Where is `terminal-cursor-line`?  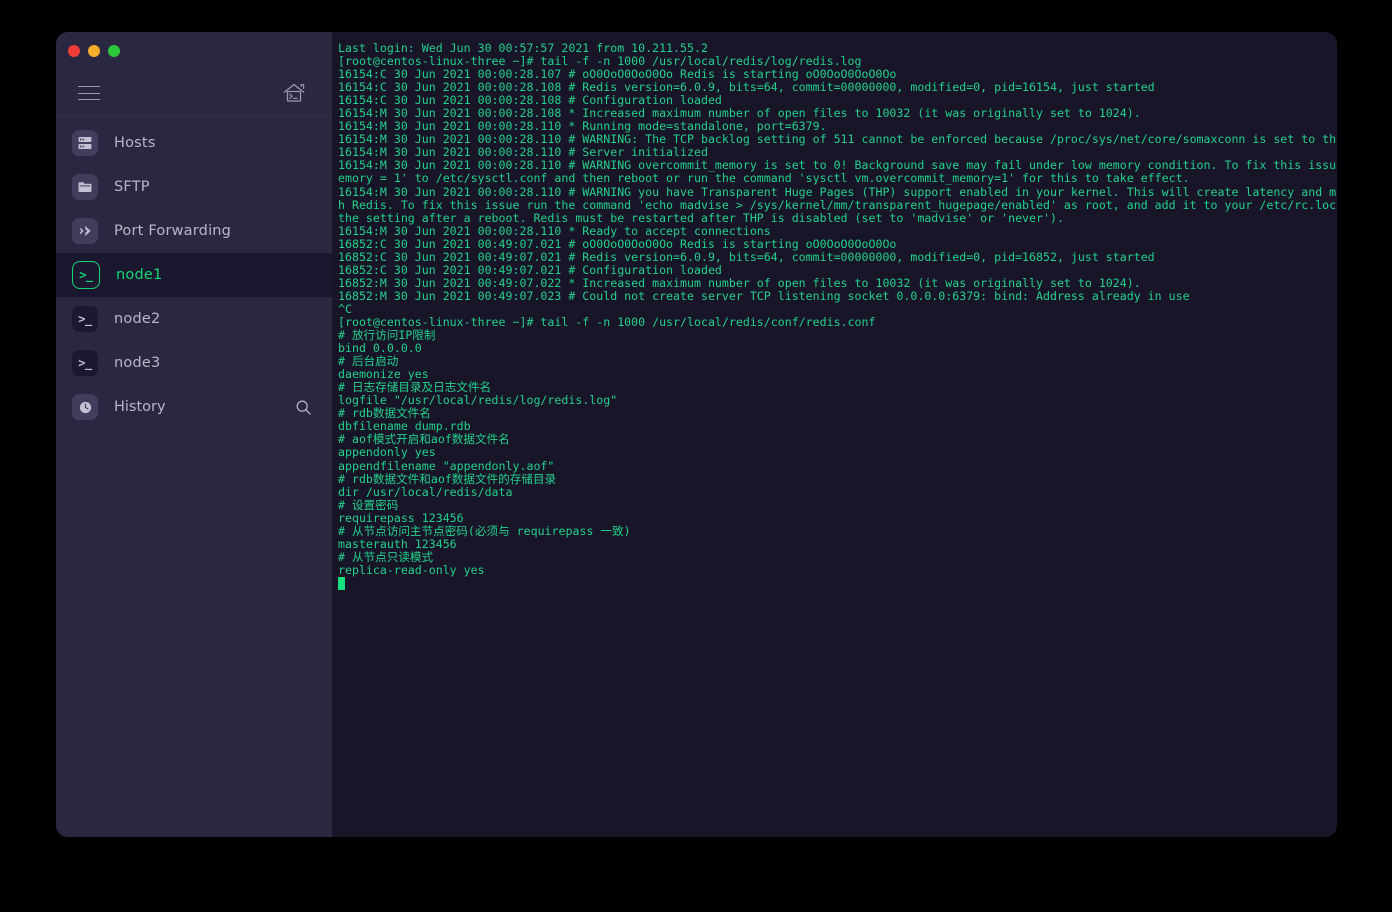
terminal-cursor-line is located at coordinates (833, 583).